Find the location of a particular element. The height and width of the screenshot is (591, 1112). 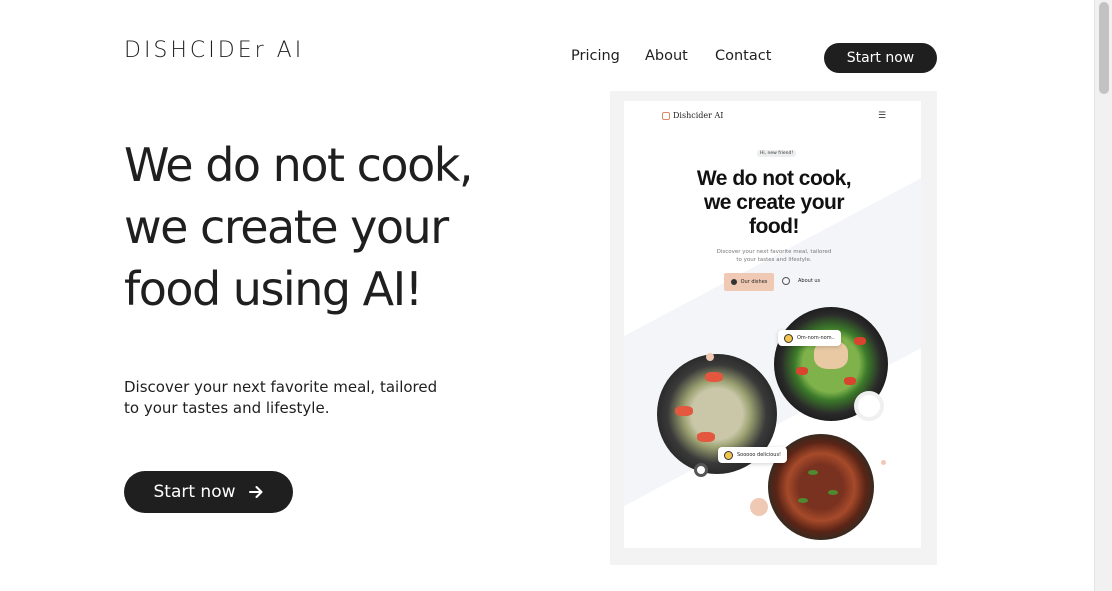

preview-our-dishes-button: Our dishes is located at coordinates (749, 282).